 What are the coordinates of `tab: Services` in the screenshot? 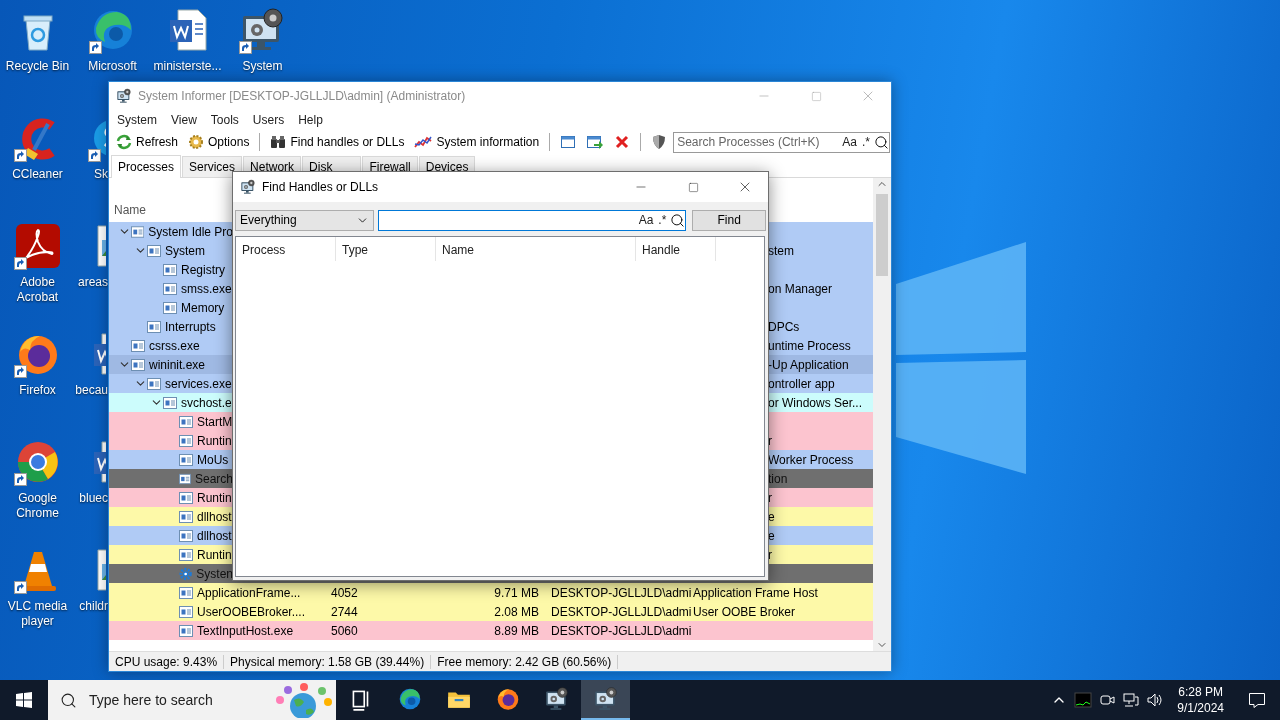 It's located at (212, 166).